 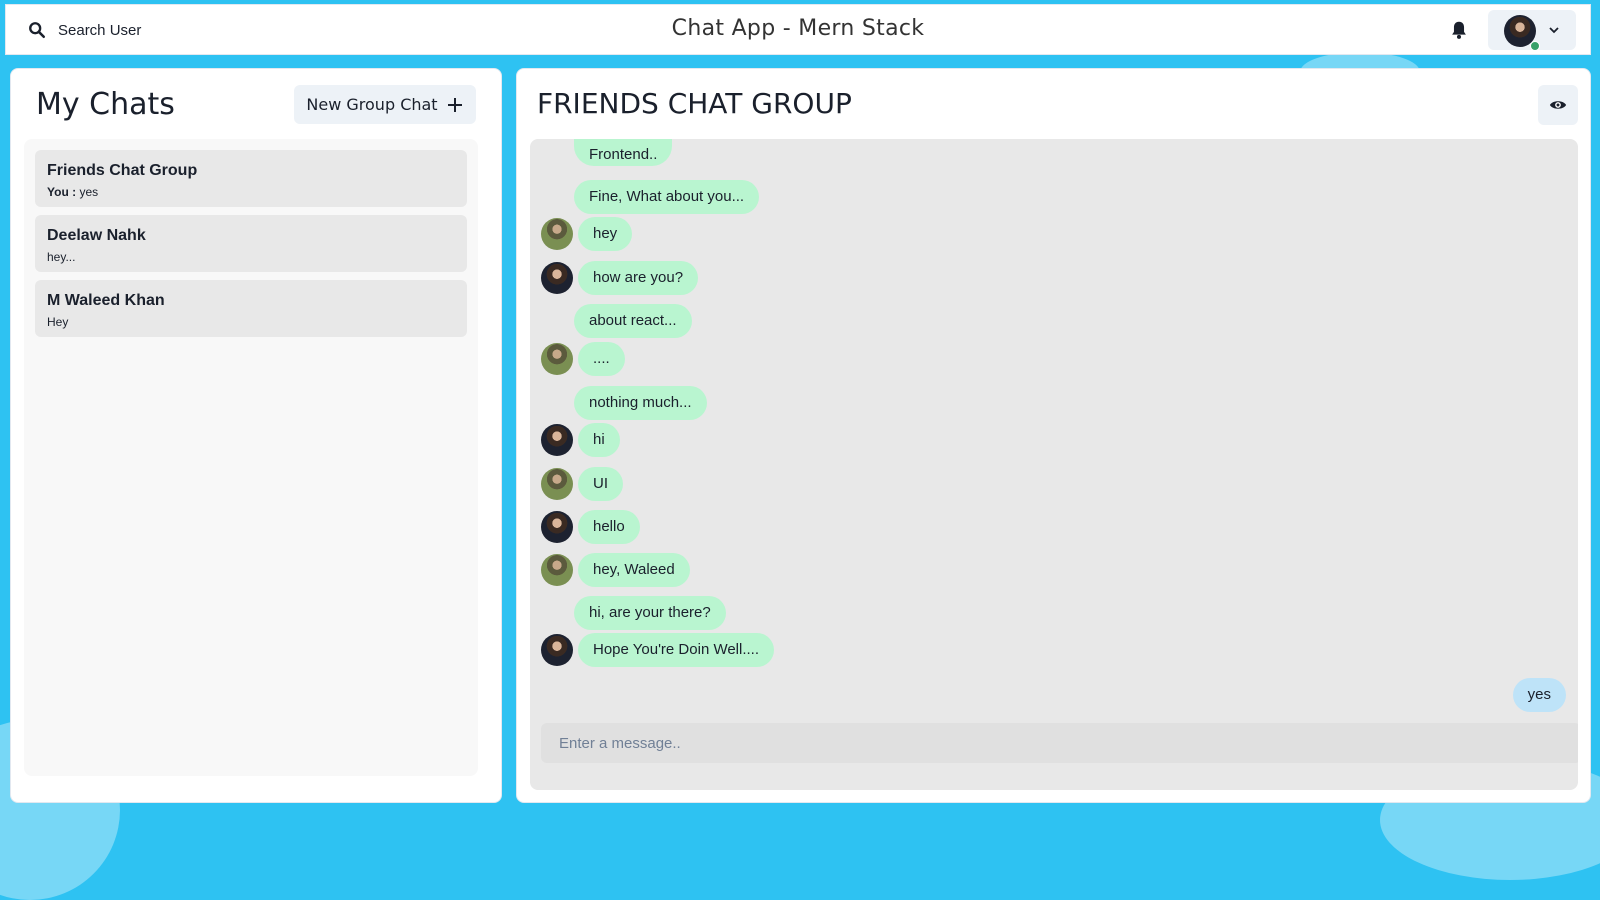 I want to click on view-group-details-button, so click(x=1558, y=105).